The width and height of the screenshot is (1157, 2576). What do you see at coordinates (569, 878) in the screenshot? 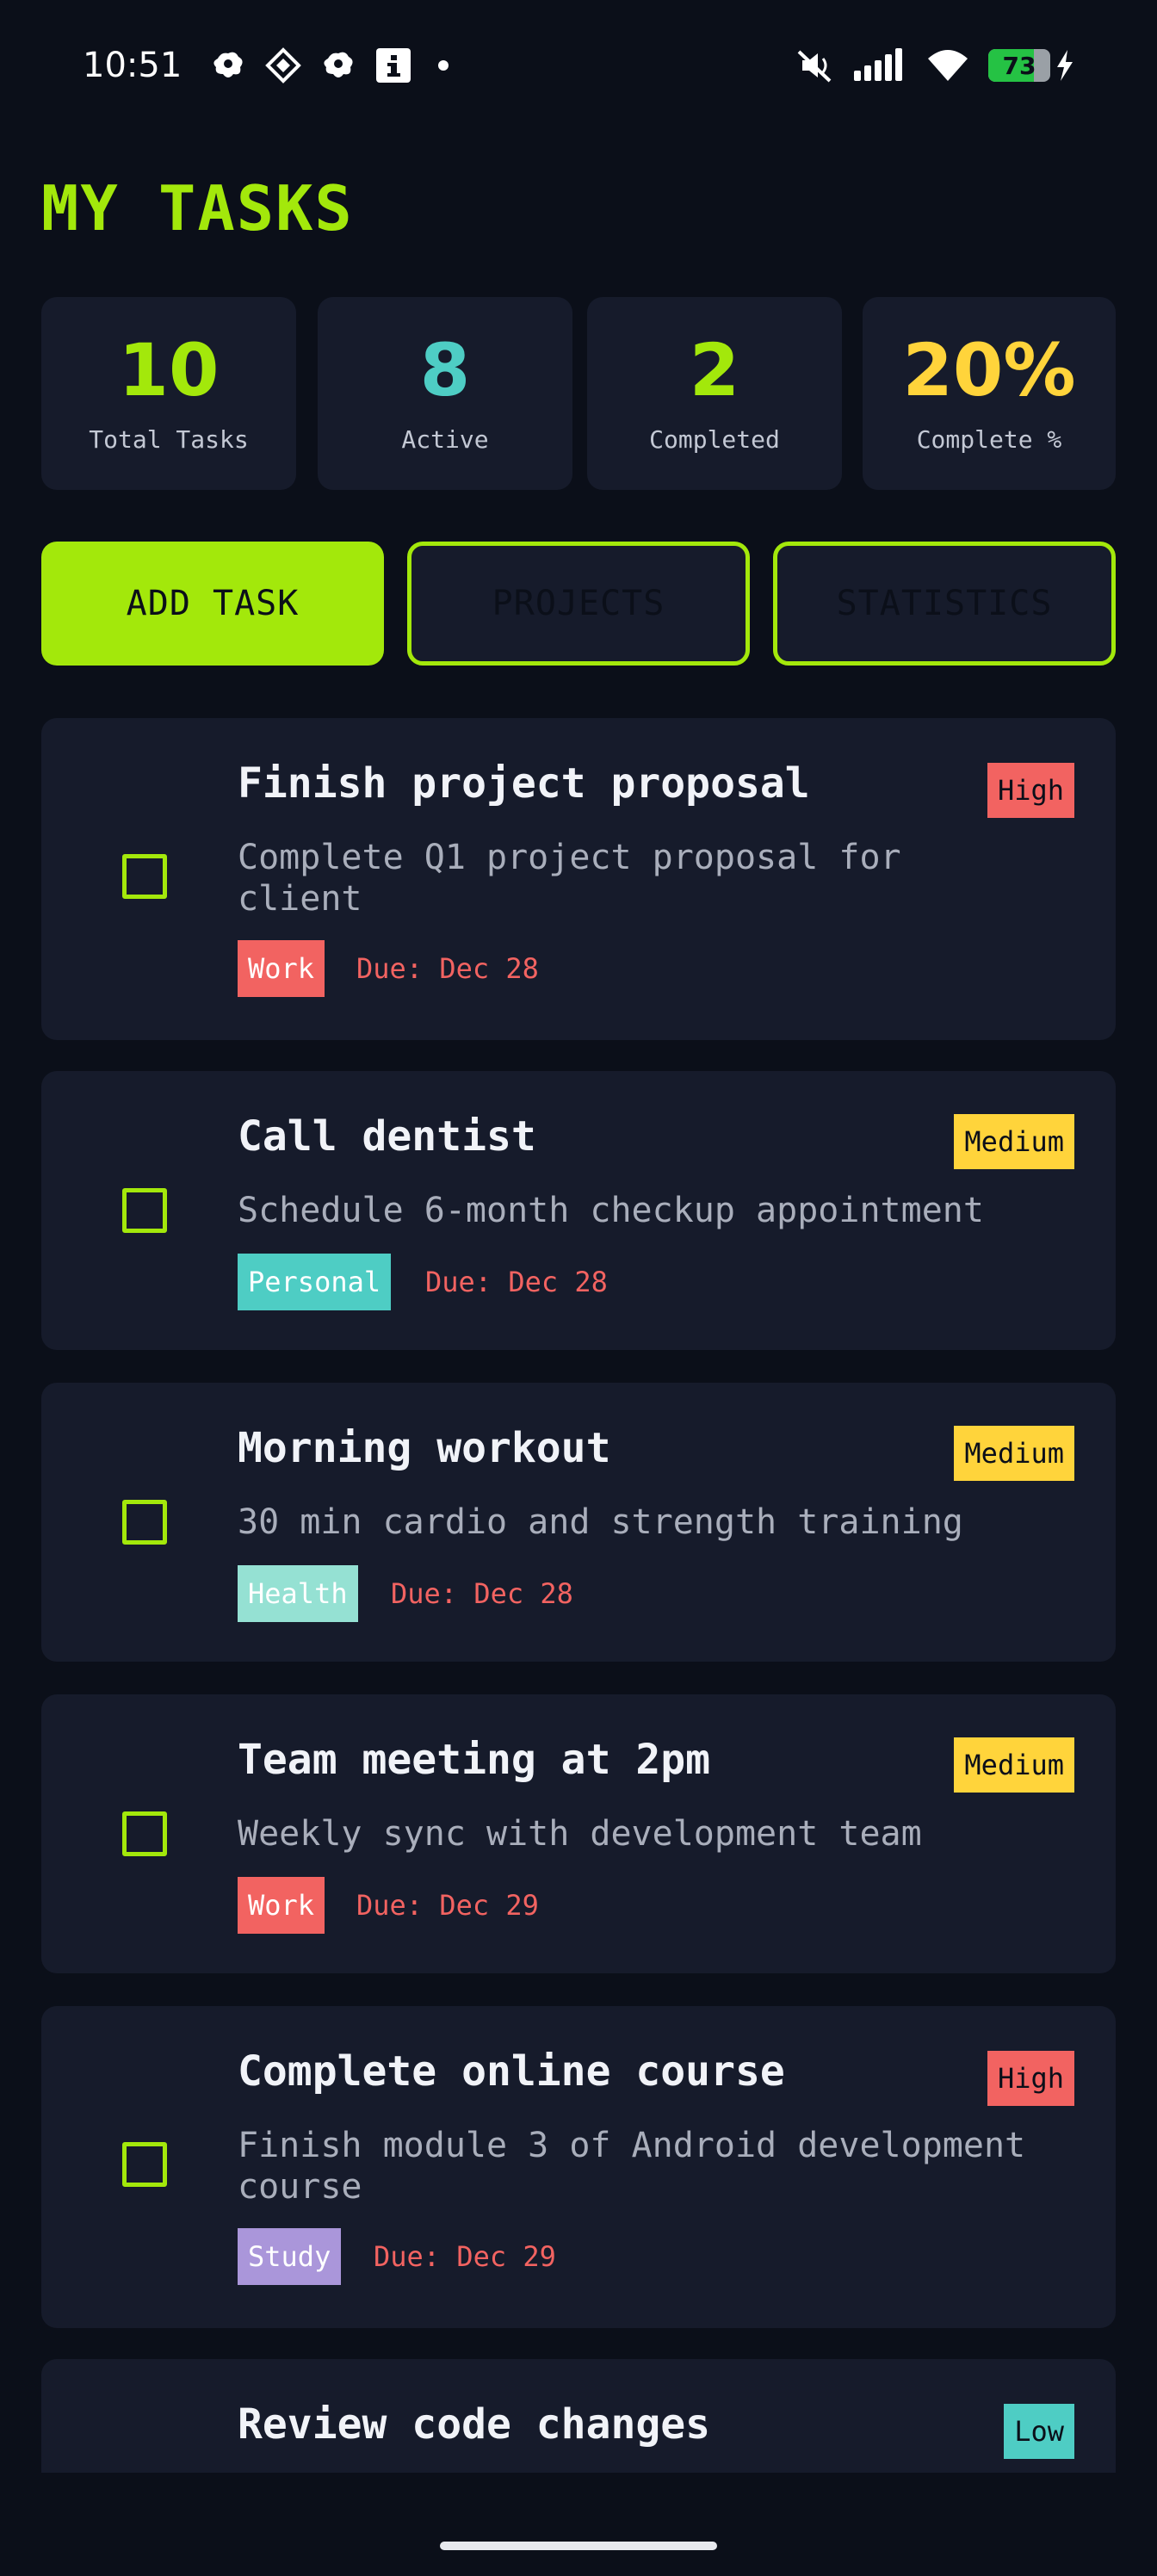
I see `task-description: Complete Q1 project proposal for client` at bounding box center [569, 878].